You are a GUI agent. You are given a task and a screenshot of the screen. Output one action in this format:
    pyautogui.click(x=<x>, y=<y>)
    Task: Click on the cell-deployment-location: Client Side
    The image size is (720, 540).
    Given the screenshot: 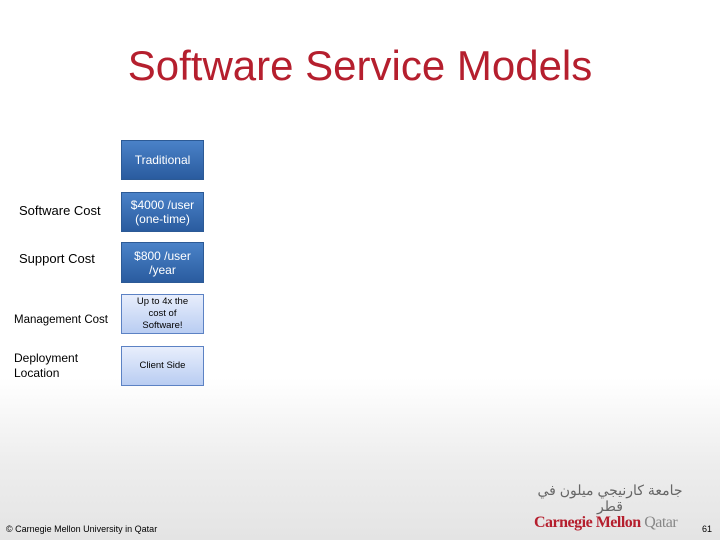 What is the action you would take?
    pyautogui.click(x=162, y=366)
    